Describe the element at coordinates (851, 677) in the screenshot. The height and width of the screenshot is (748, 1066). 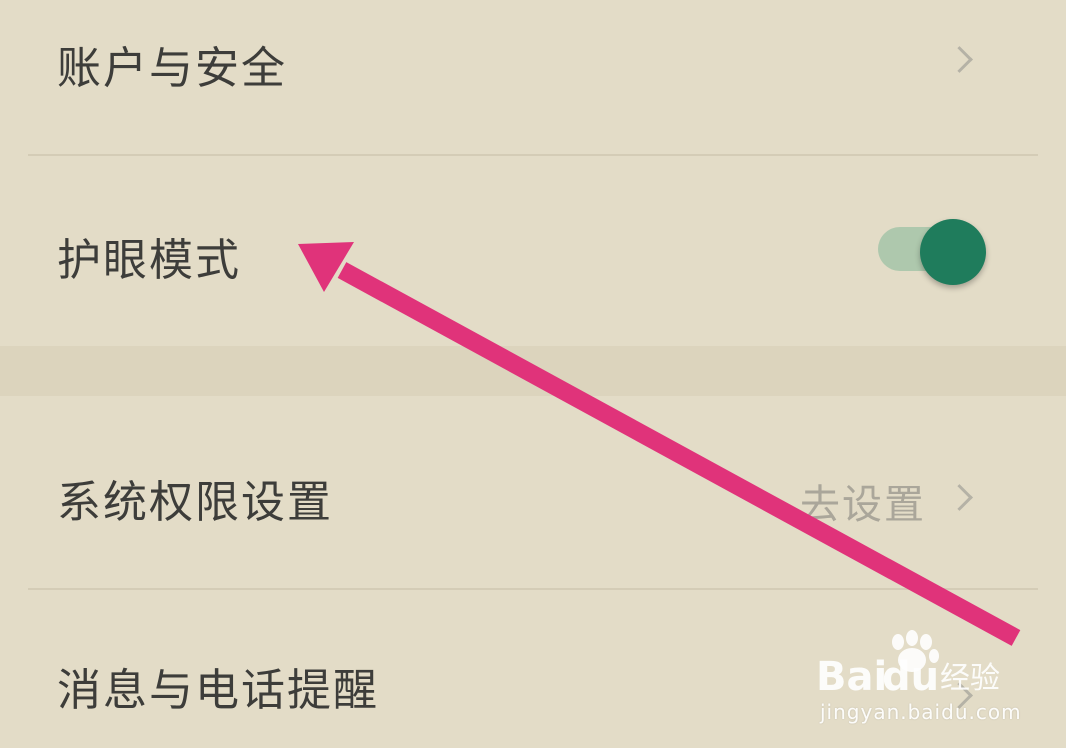
I see `svg-text: Bai` at that location.